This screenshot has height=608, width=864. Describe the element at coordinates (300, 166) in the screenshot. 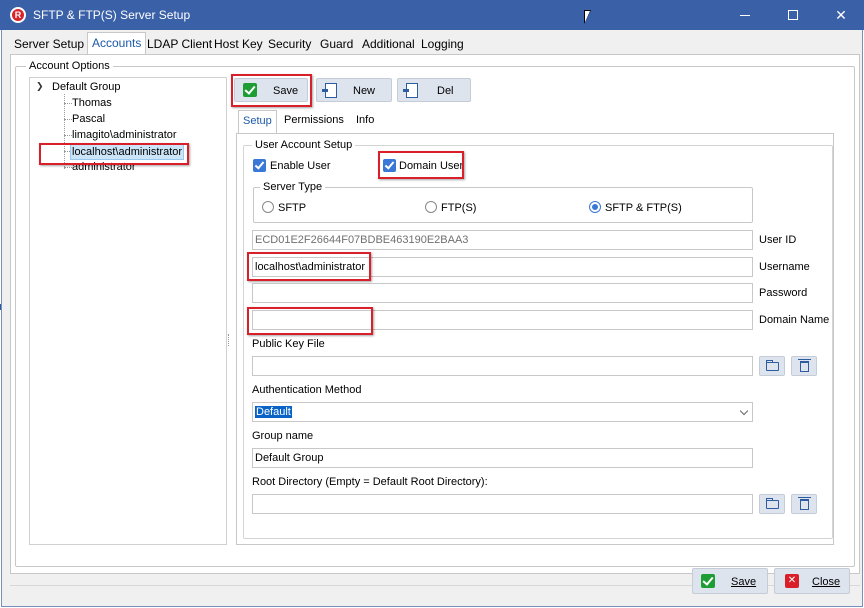

I see `enable-user-label: Enable User` at that location.